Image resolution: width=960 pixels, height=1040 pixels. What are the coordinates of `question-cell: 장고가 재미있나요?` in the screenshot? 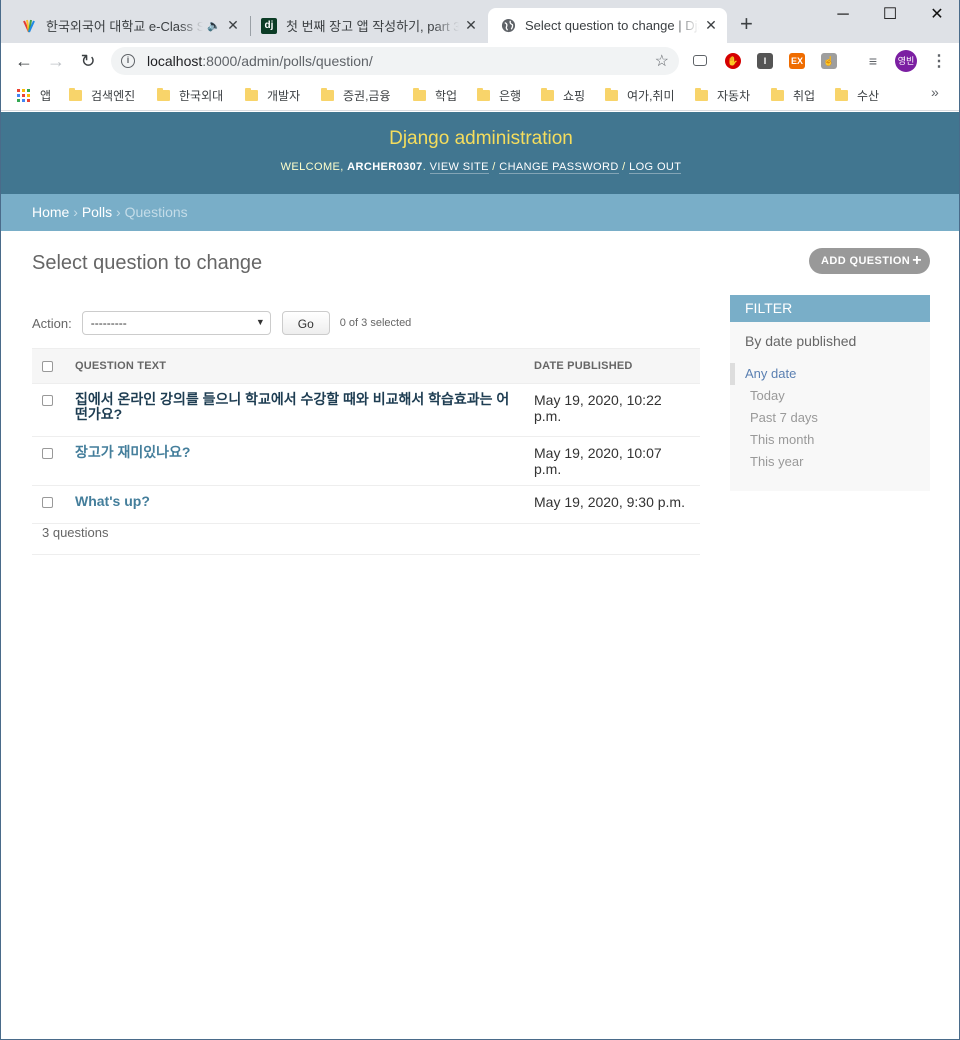 It's located at (294, 461).